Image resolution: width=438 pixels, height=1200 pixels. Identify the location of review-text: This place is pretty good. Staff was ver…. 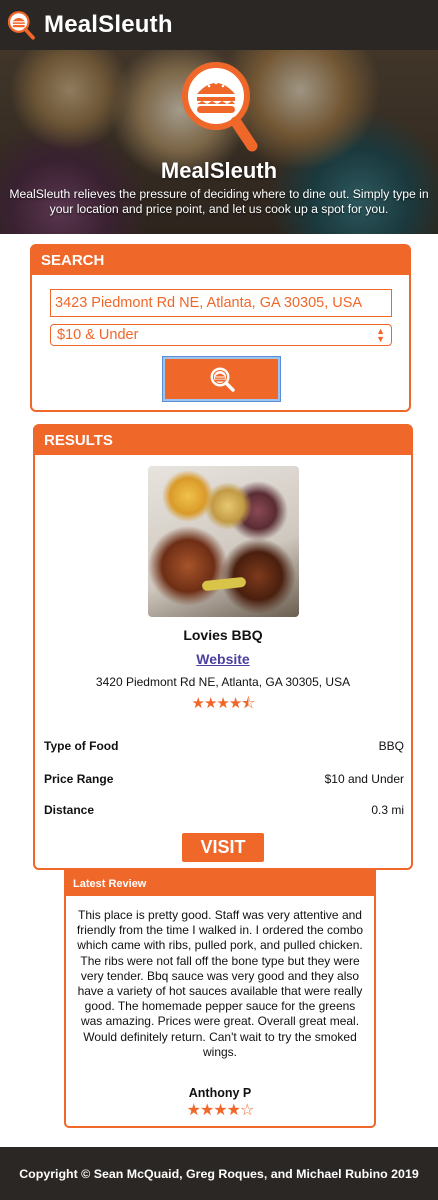
(220, 983).